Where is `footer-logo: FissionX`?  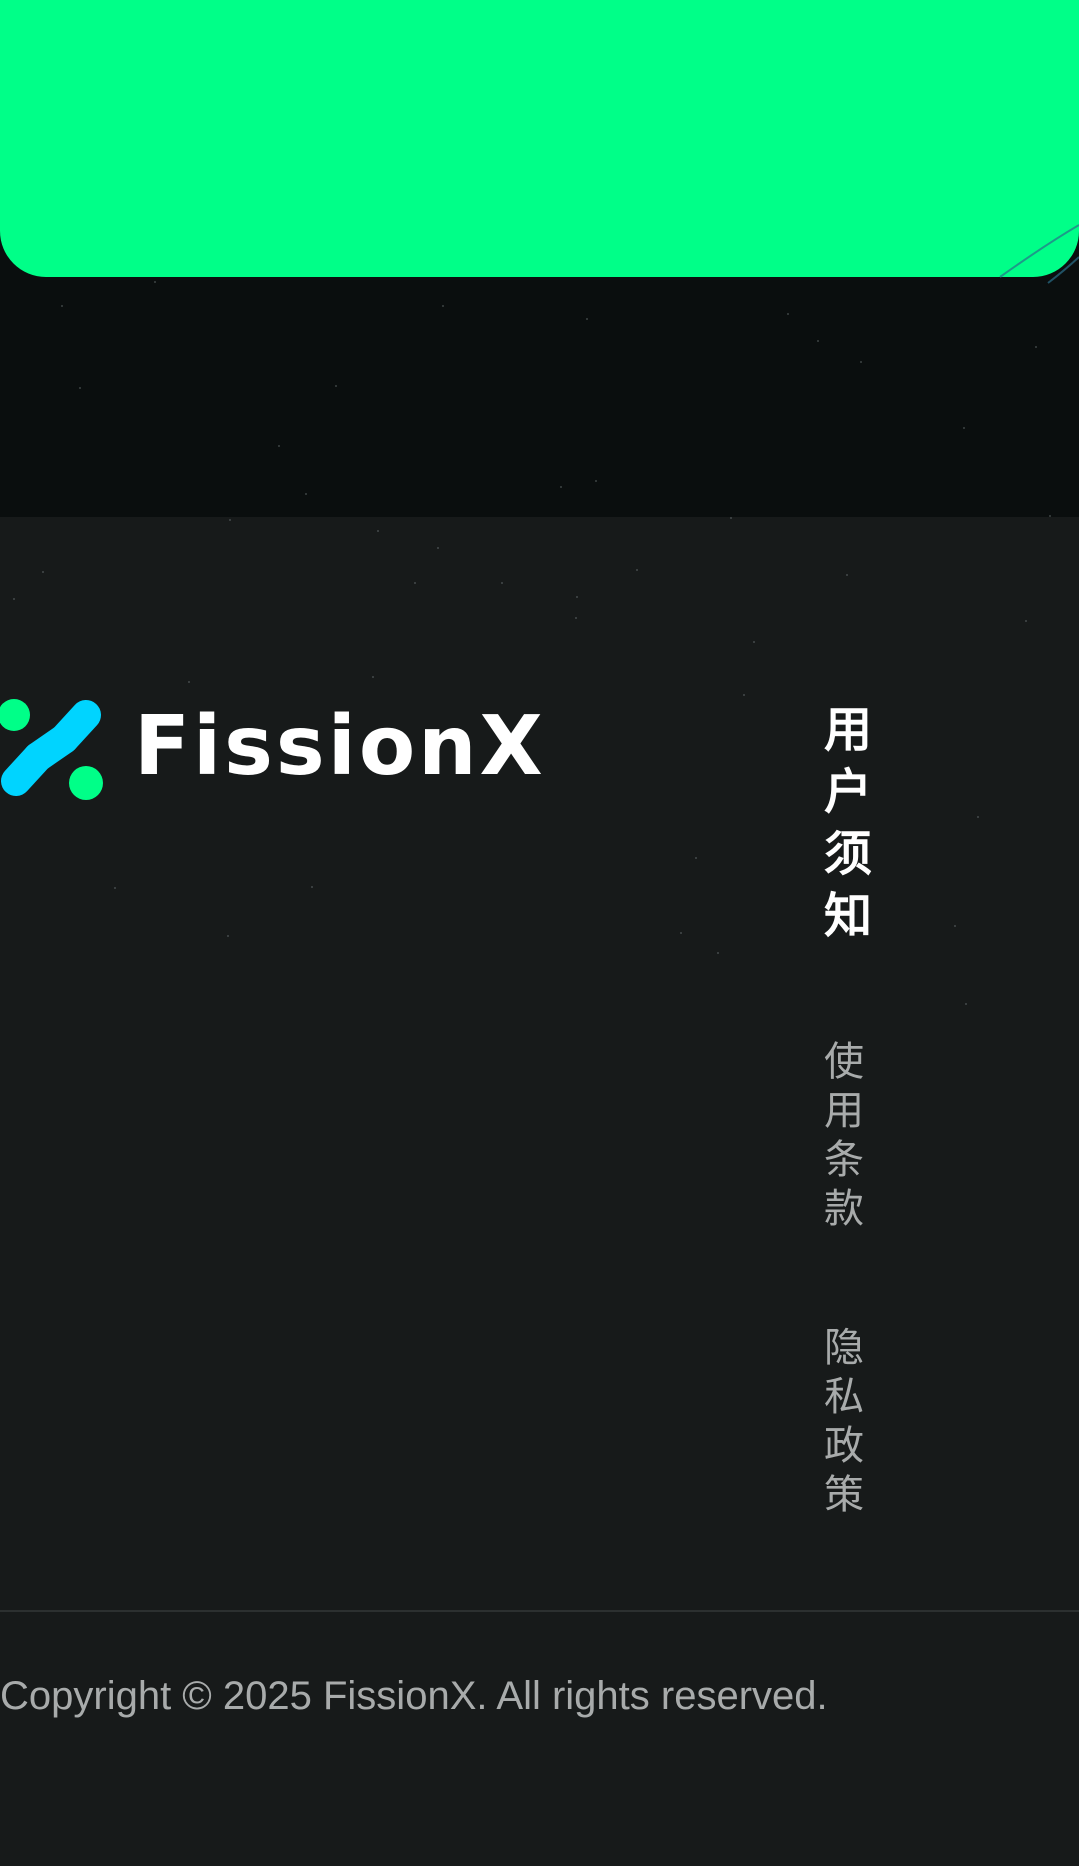
footer-logo: FissionX is located at coordinates (273, 749).